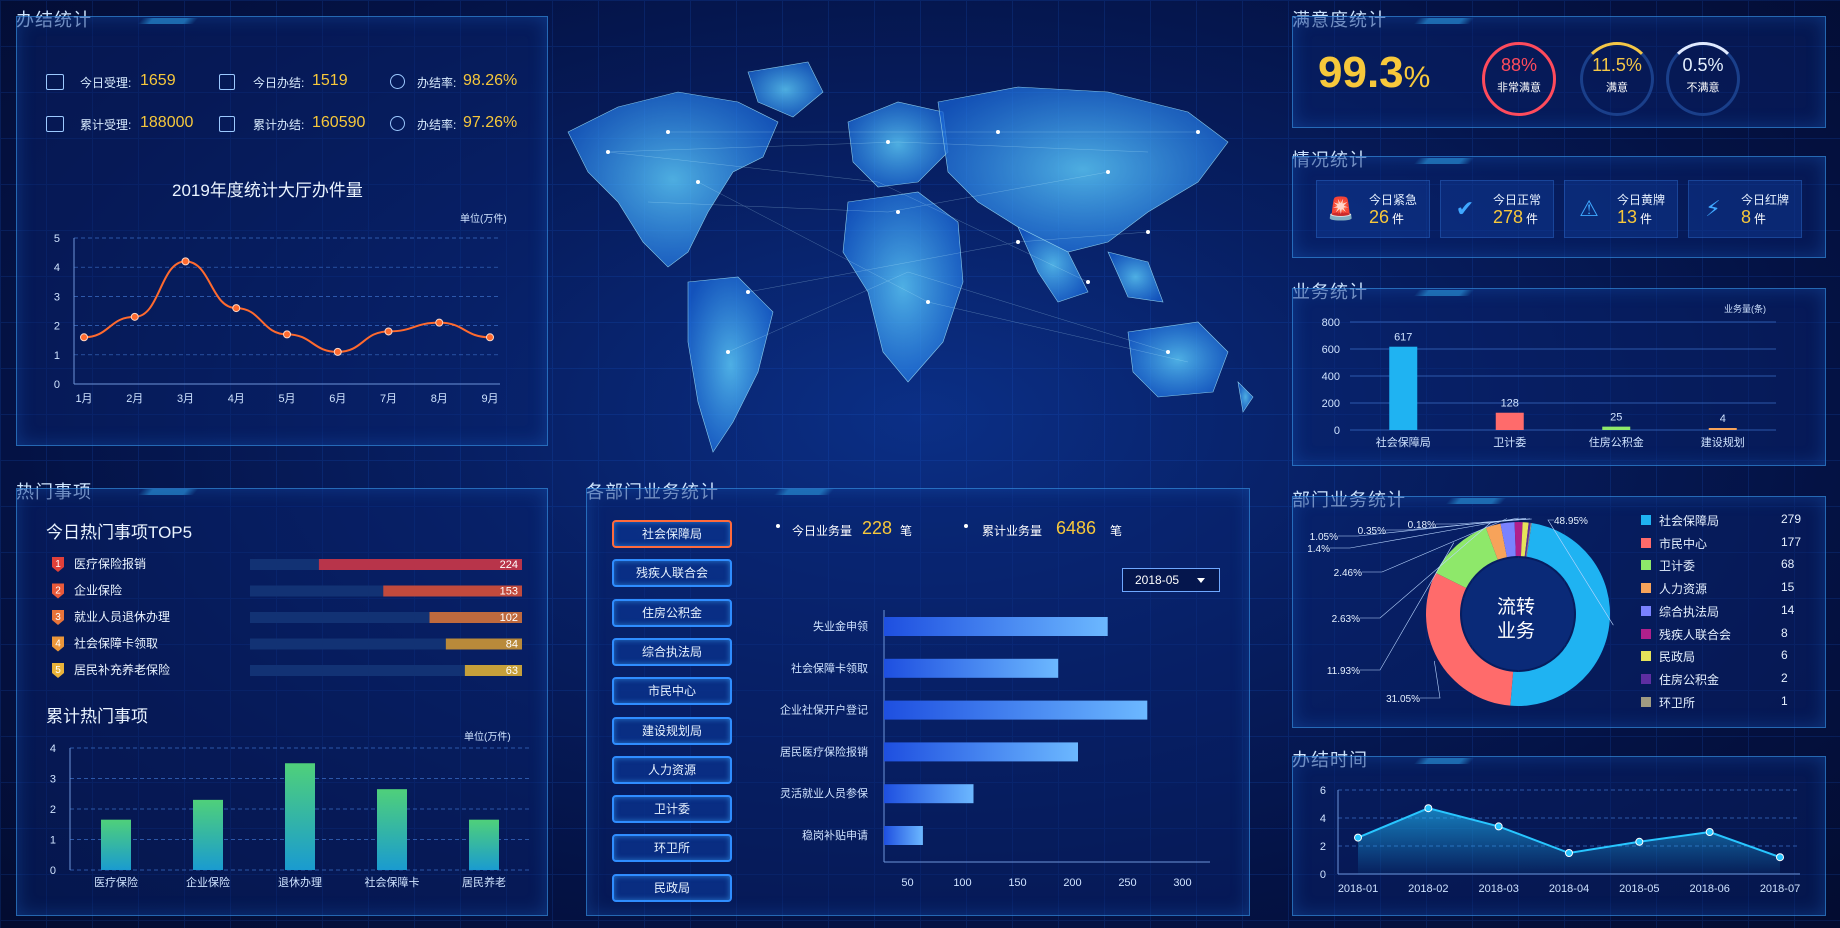 This screenshot has width=1840, height=928. What do you see at coordinates (1646, 219) in the screenshot?
I see `status-unit: 件` at bounding box center [1646, 219].